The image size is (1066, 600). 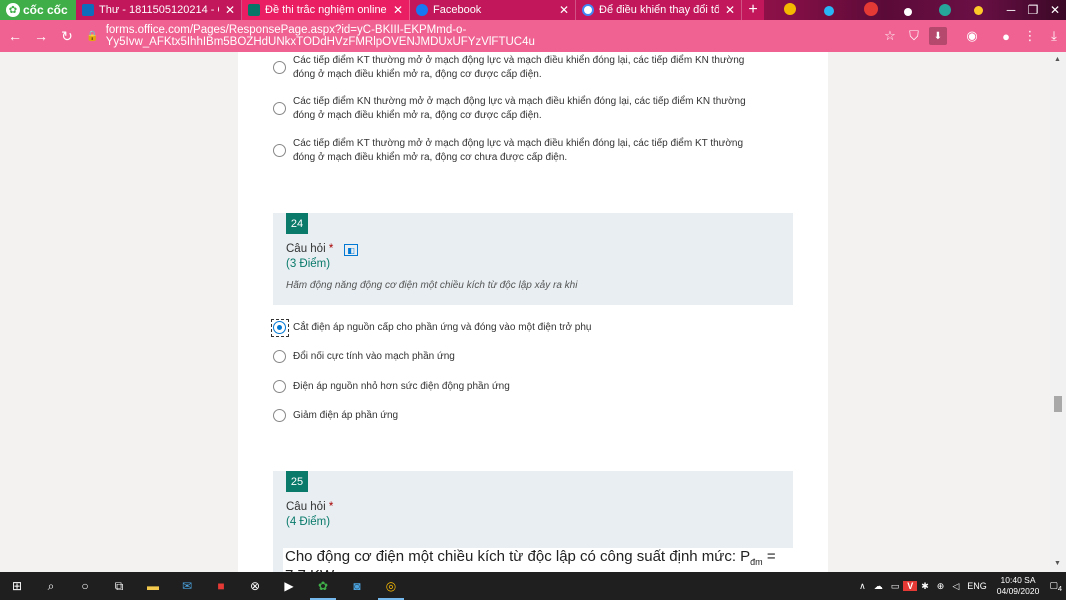 What do you see at coordinates (153, 586) in the screenshot?
I see `file-explorer-icon: ▬` at bounding box center [153, 586].